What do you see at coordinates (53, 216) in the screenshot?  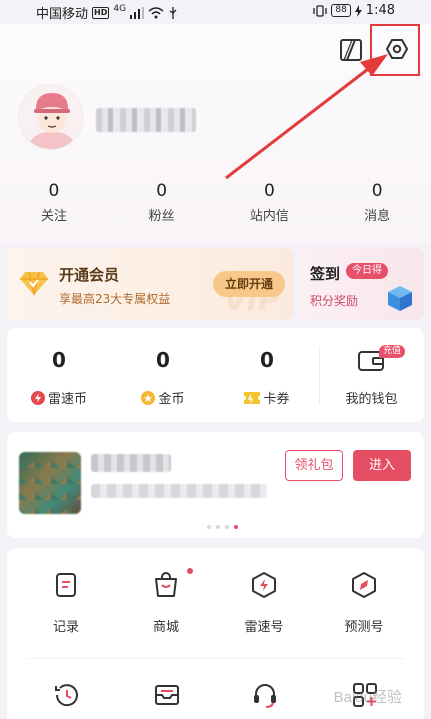 I see `stat-label: 关注` at bounding box center [53, 216].